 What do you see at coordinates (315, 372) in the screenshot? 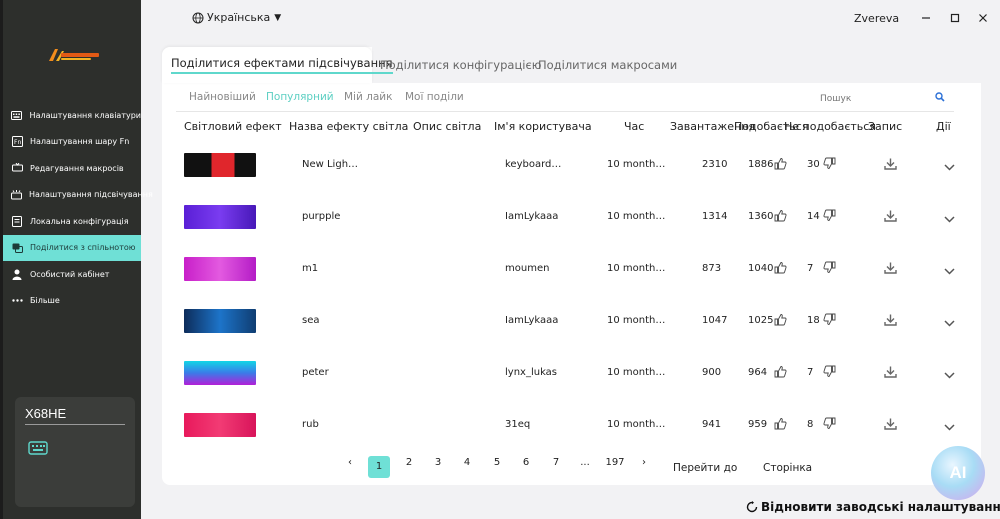
I see `effect-name: peter` at bounding box center [315, 372].